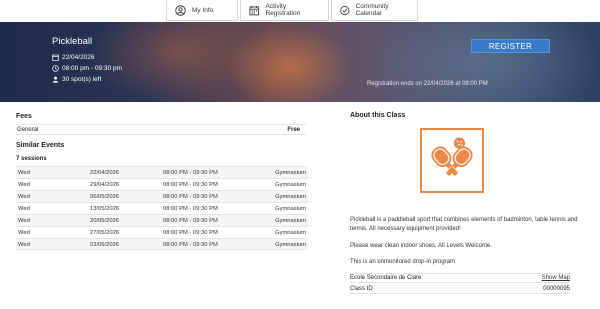 This screenshot has width=600, height=309. Describe the element at coordinates (105, 220) in the screenshot. I see `session-date: 20/05/2026` at that location.